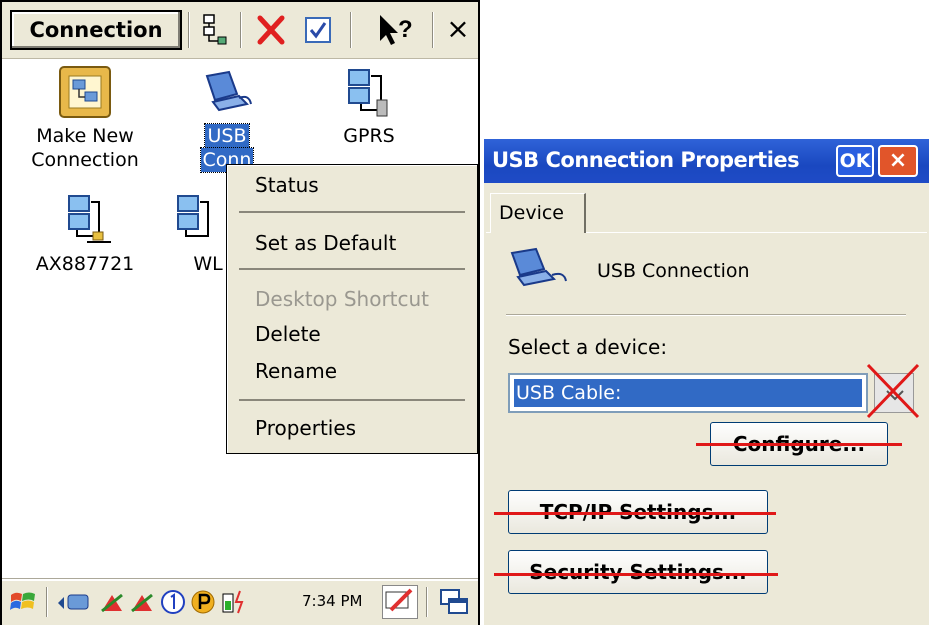  I want to click on device-select-value: USB Cable:, so click(688, 393).